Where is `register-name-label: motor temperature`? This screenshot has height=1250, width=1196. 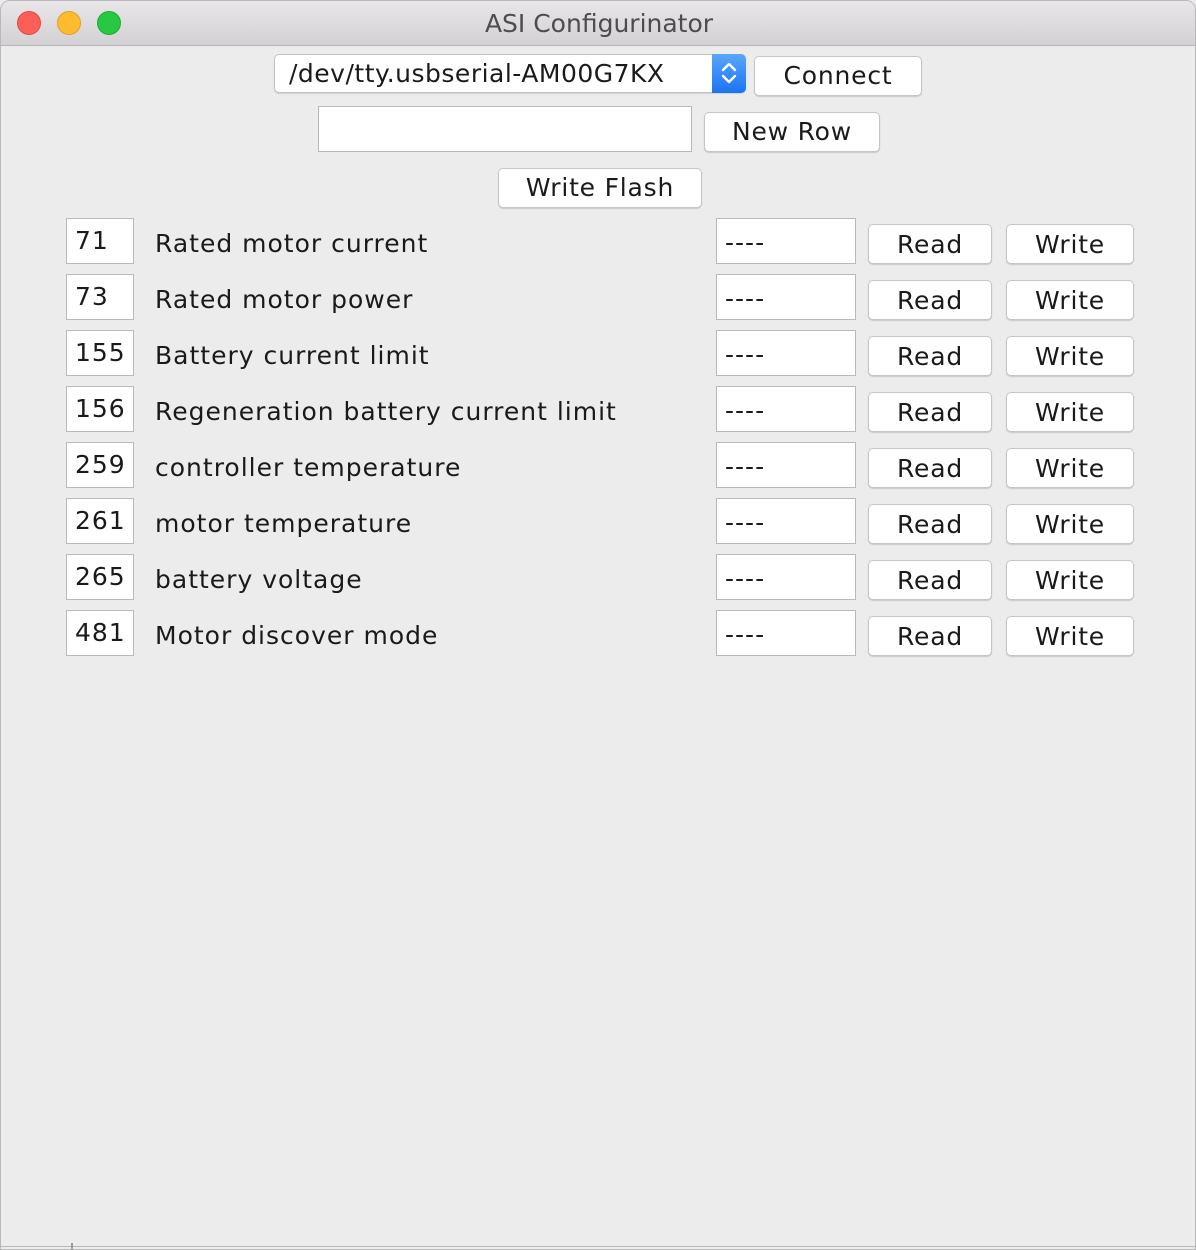 register-name-label: motor temperature is located at coordinates (284, 523).